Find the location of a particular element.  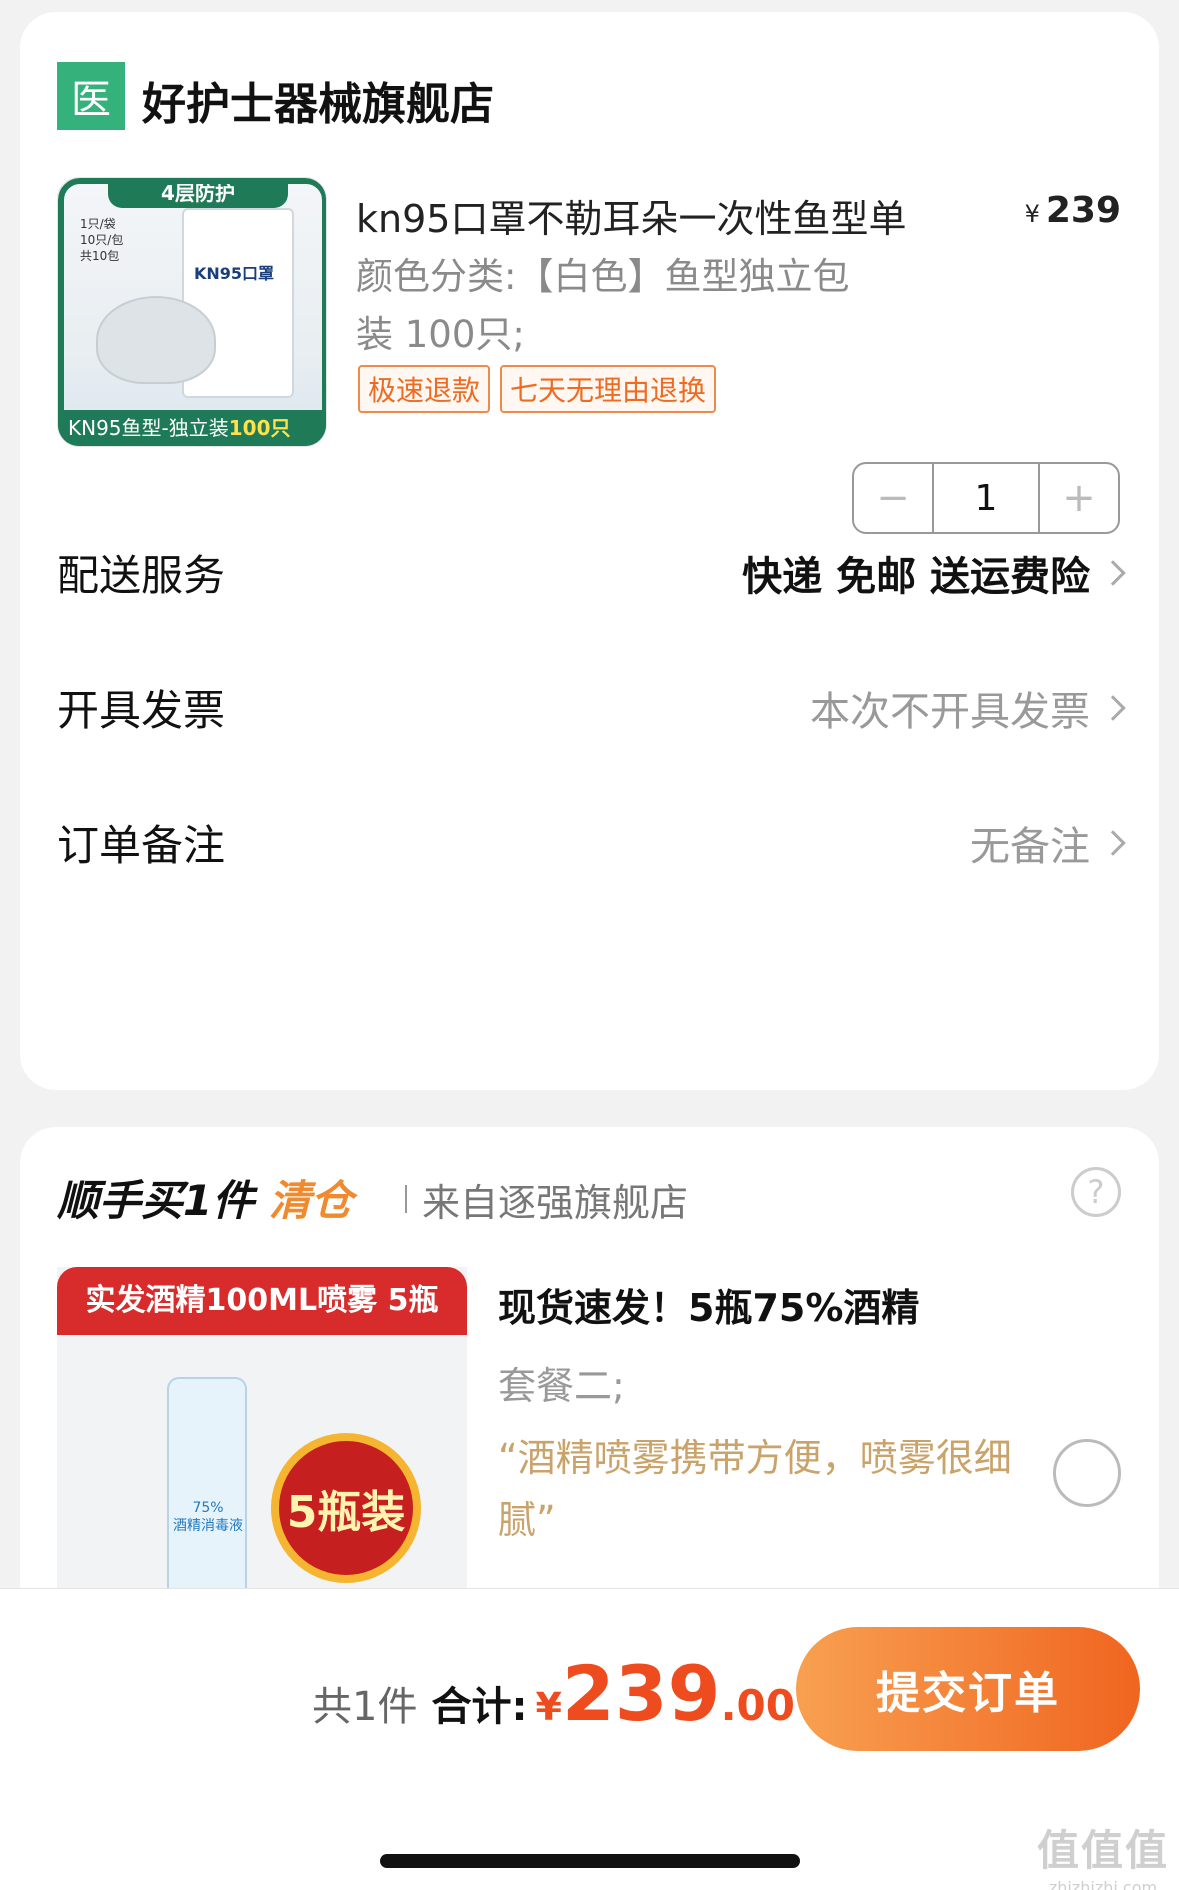

order-total: 共1件 合计: ¥ 239 .00 is located at coordinates (553, 1693).